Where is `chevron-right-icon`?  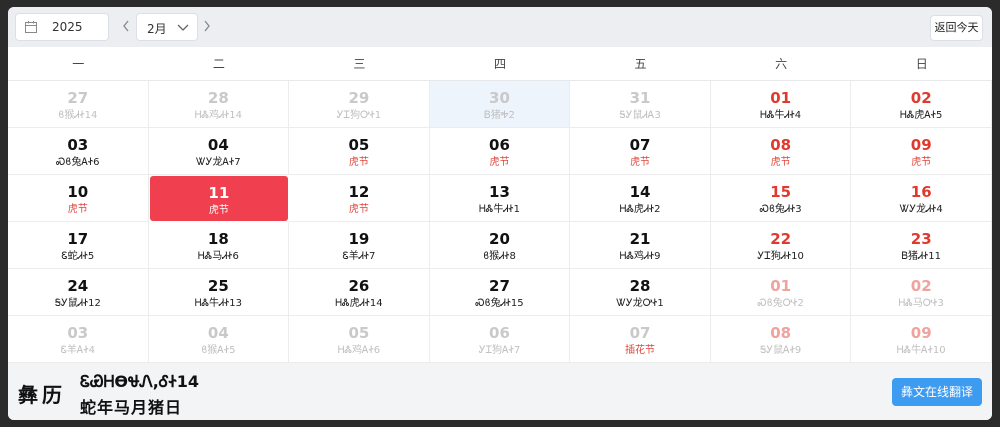 chevron-right-icon is located at coordinates (207, 26).